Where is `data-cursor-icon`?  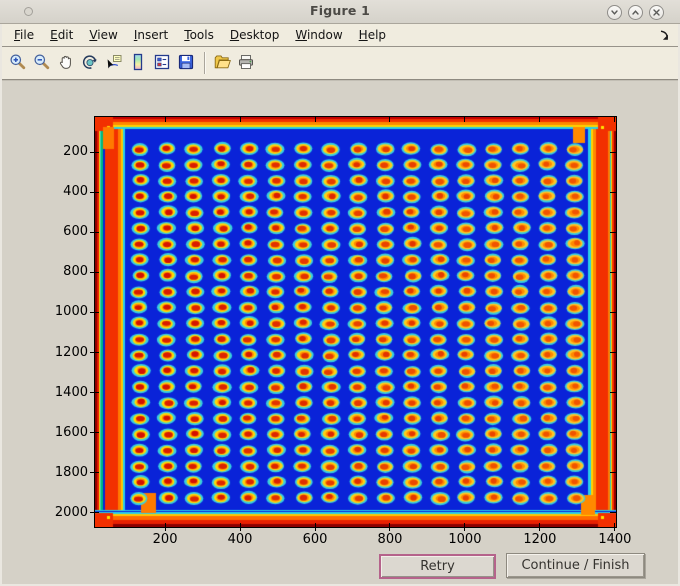
data-cursor-icon is located at coordinates (114, 63).